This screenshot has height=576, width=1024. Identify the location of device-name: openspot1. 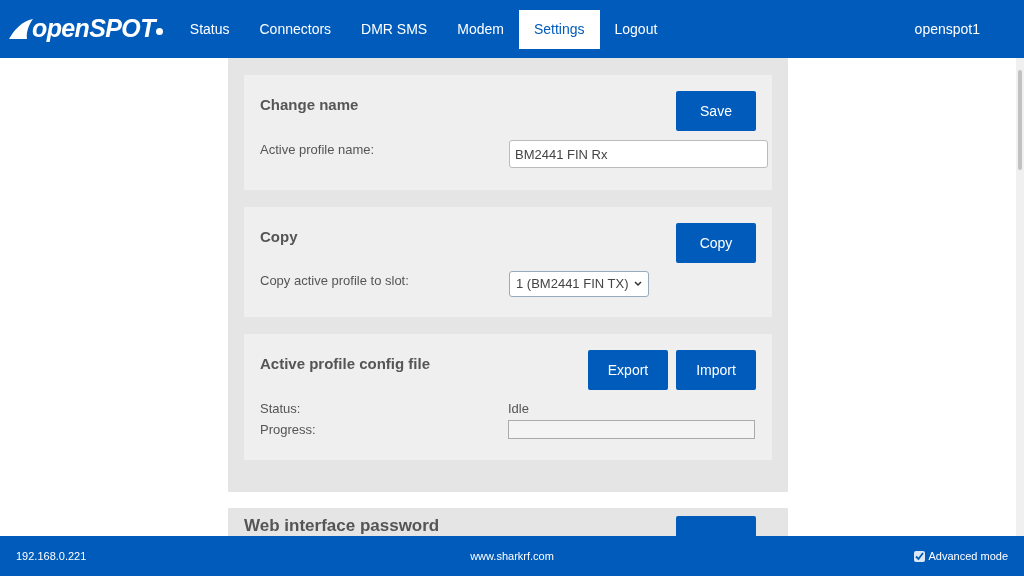
(947, 29).